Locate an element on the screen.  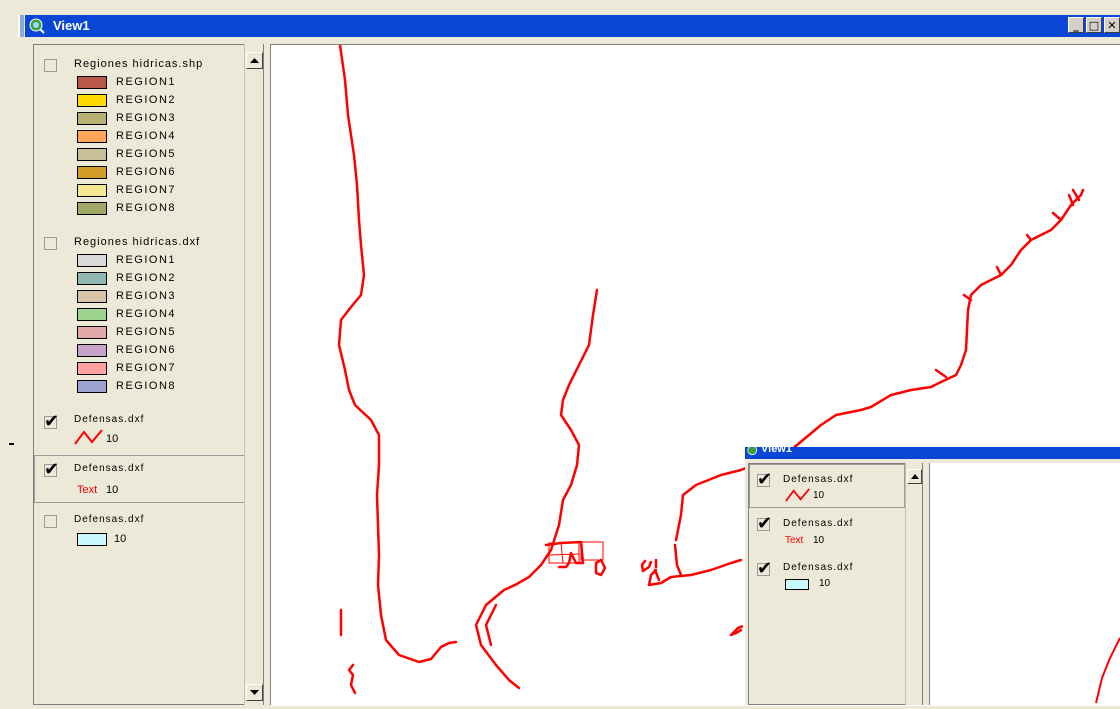
window-title: View1 is located at coordinates (71, 25).